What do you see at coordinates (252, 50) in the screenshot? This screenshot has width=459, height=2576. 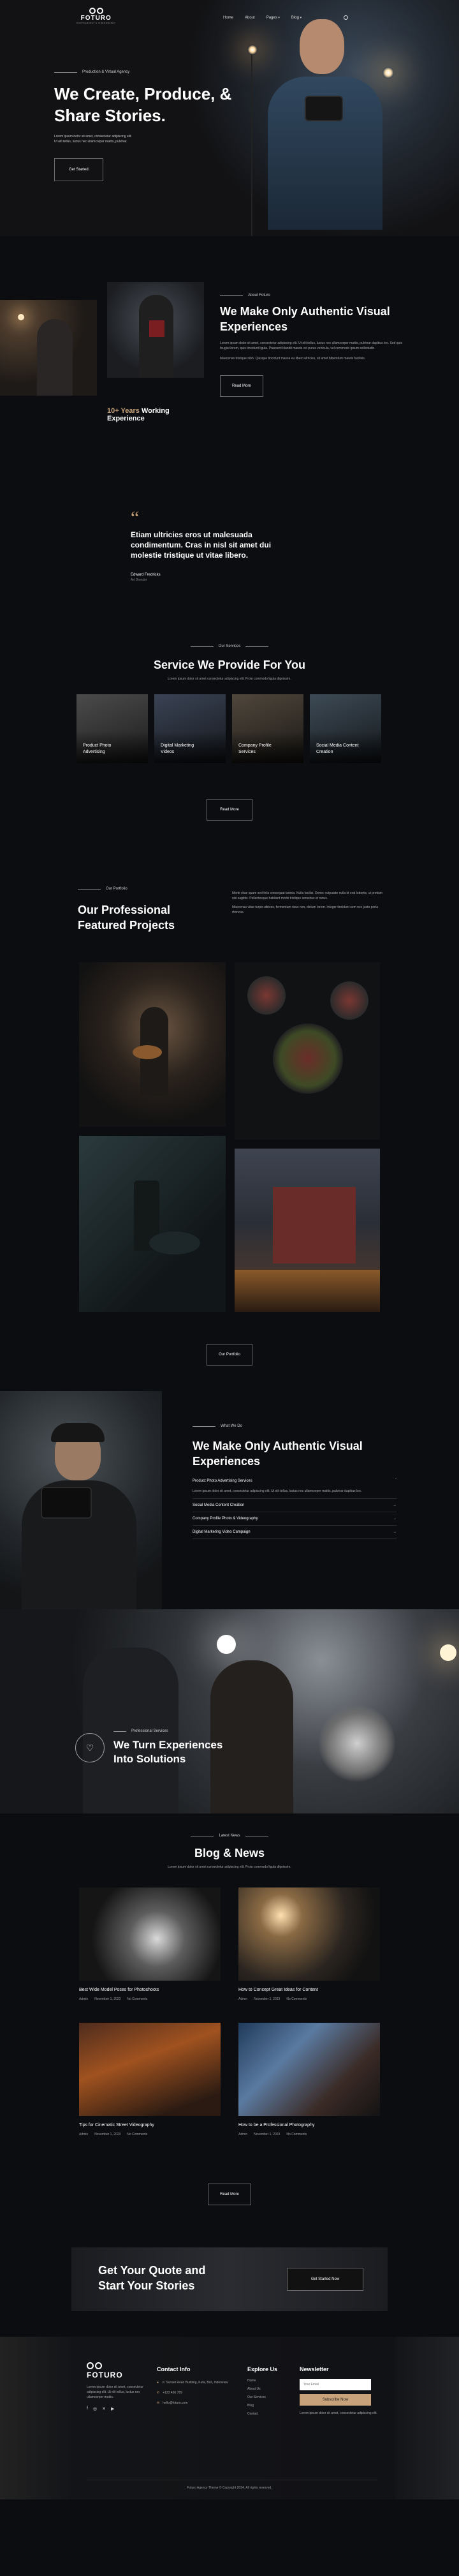 I see `studio-light-left` at bounding box center [252, 50].